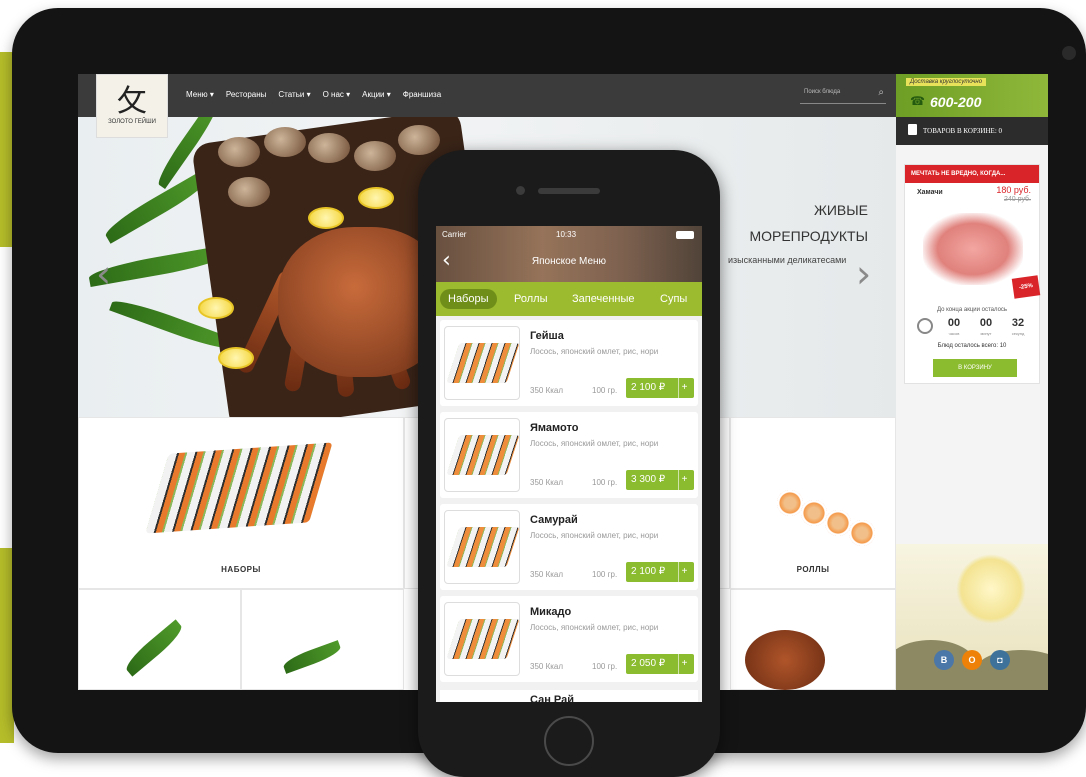 The image size is (1086, 777). I want to click on add-to-cart-button: 3 300 ₽ +, so click(660, 480).